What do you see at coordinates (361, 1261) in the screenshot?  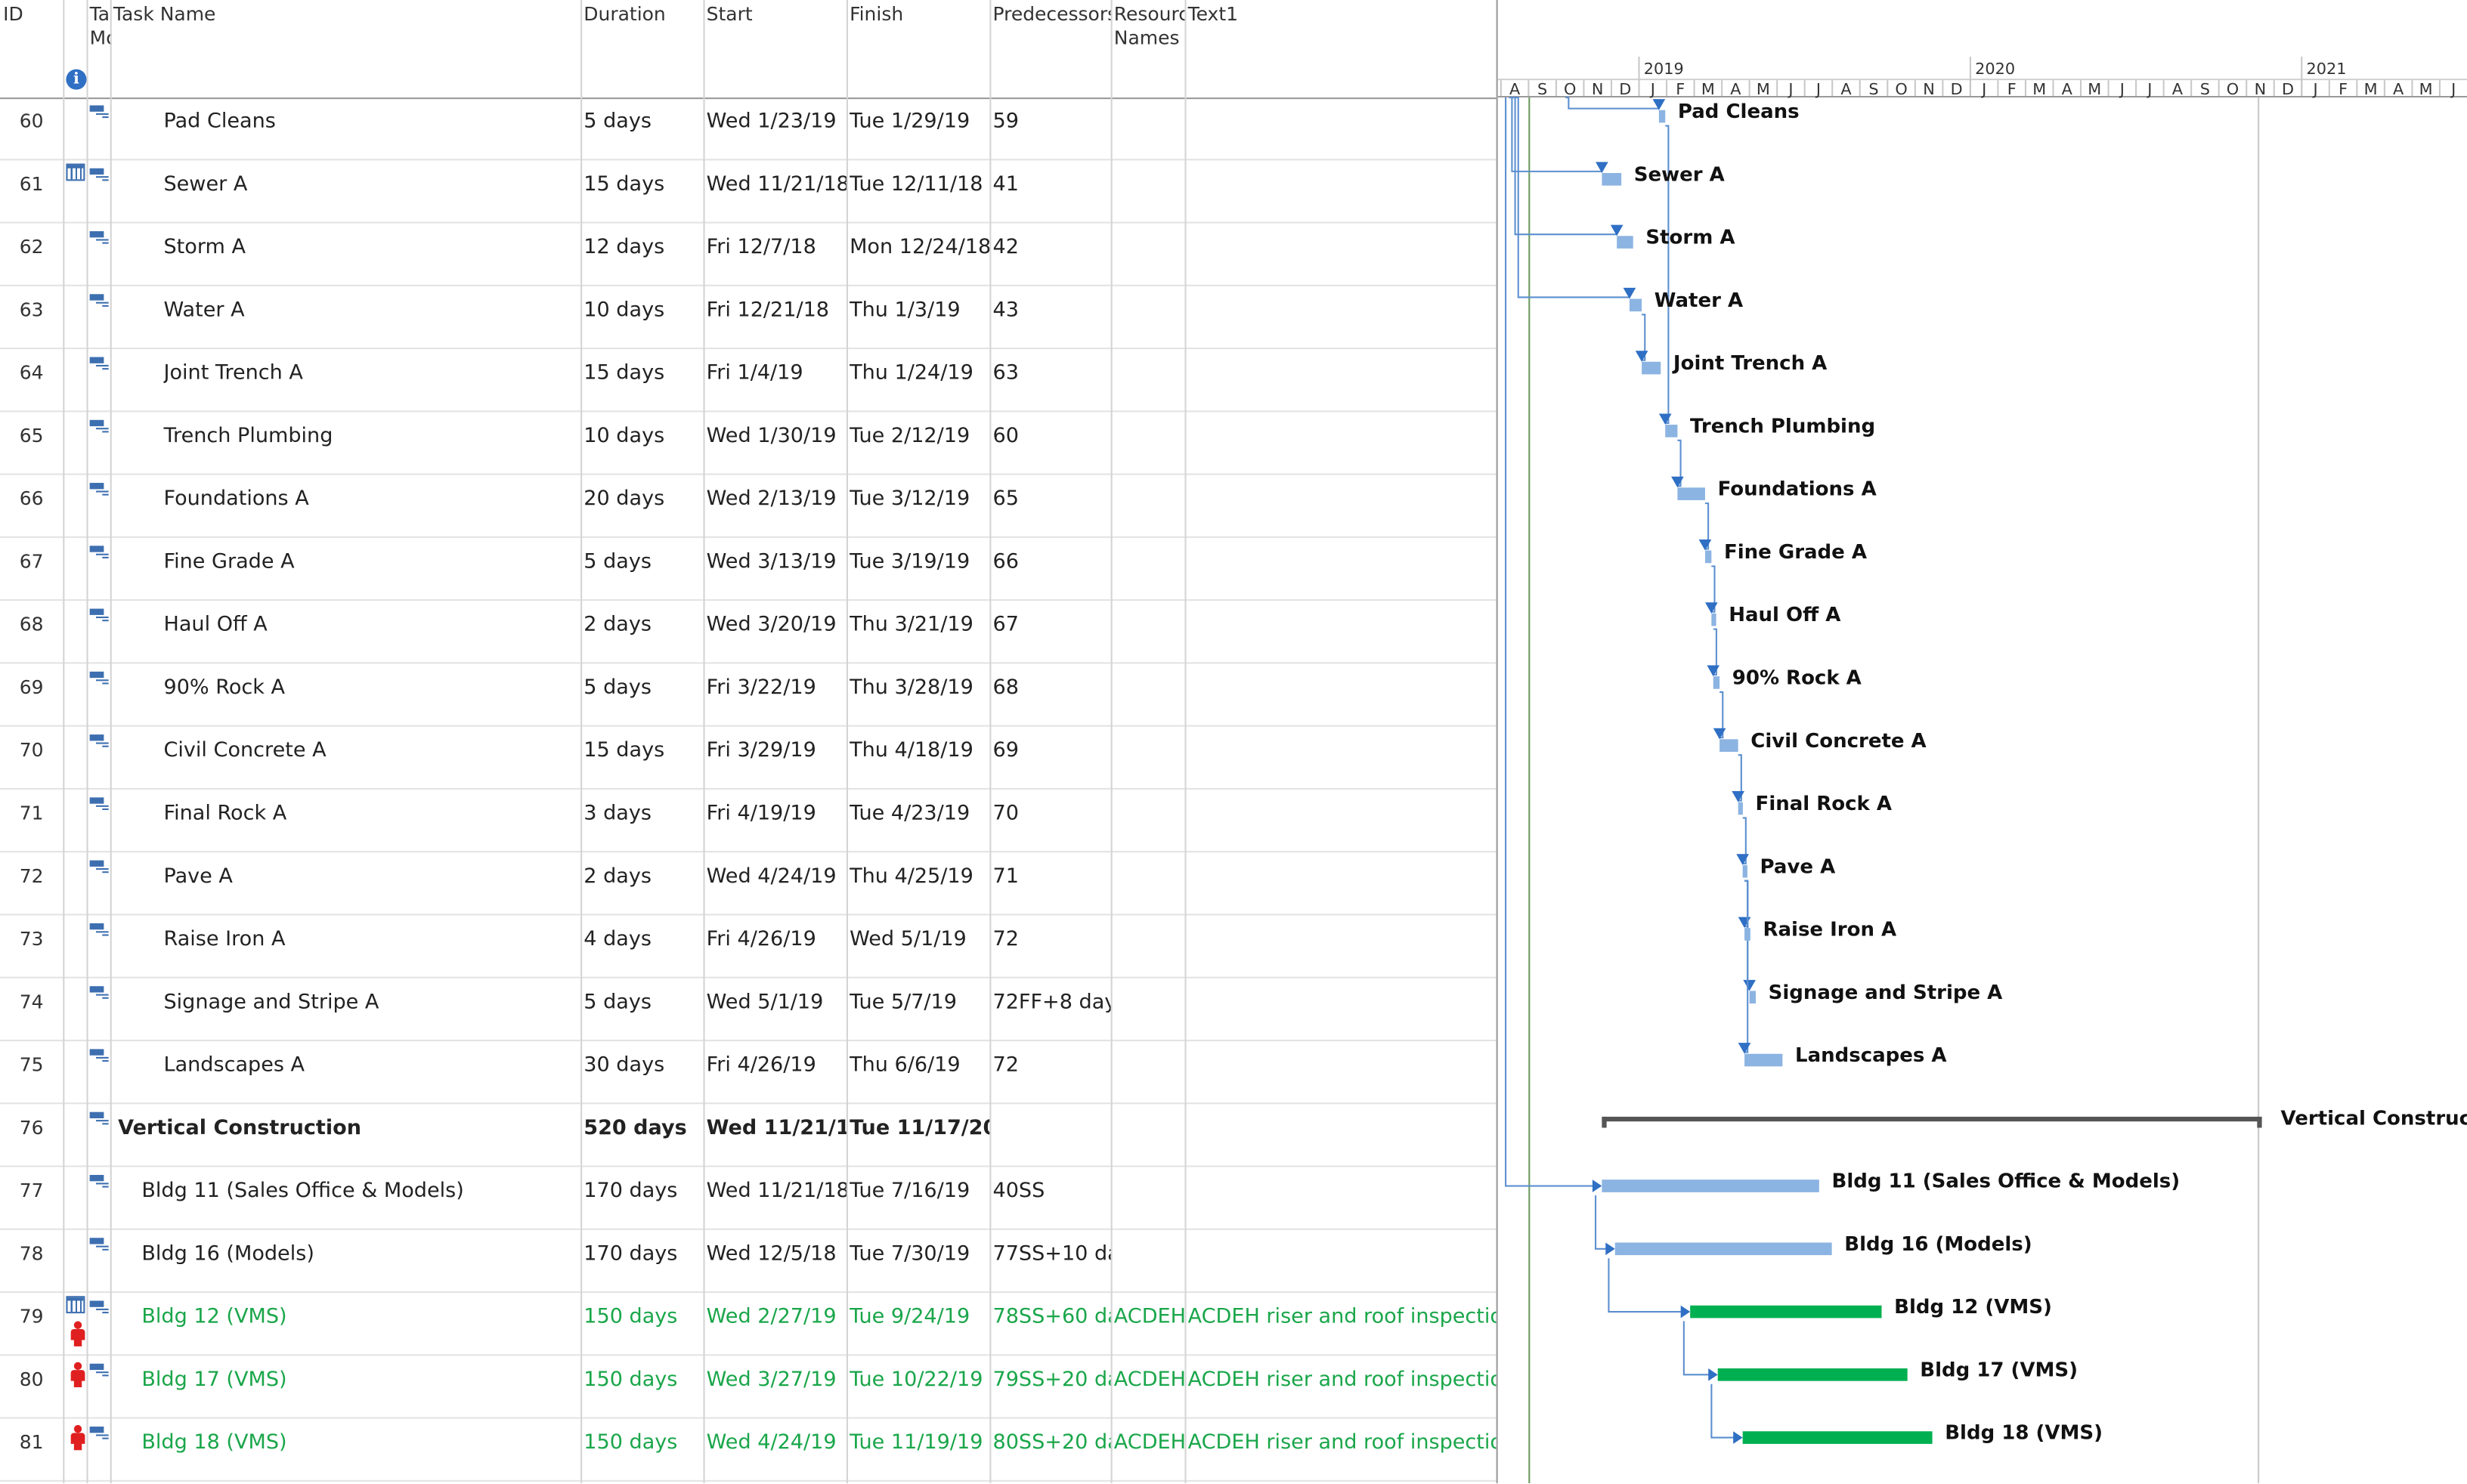 I see `task-name: Bldg 16 (Models)` at bounding box center [361, 1261].